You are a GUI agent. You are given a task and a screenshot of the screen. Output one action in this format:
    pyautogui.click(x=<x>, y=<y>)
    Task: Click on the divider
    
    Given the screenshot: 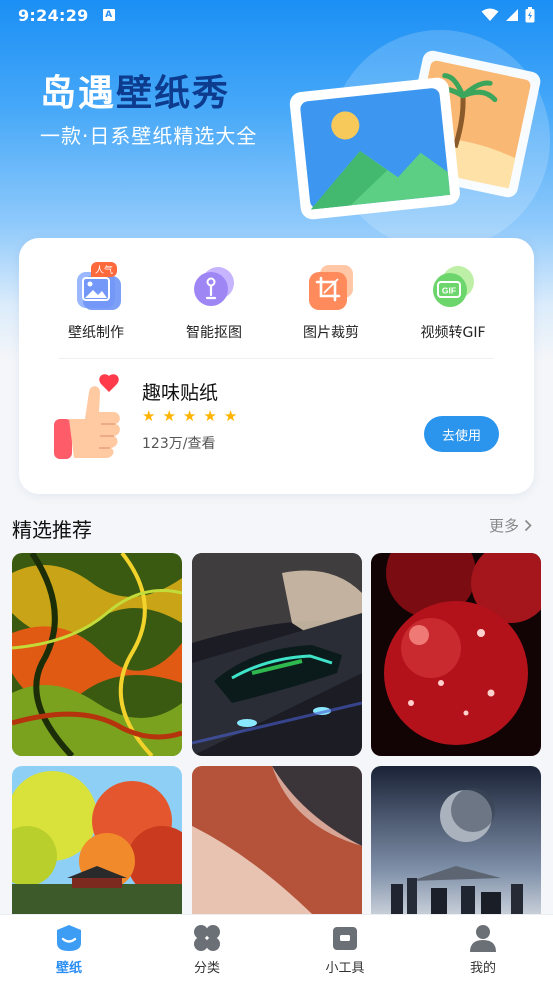 What is the action you would take?
    pyautogui.click(x=276, y=358)
    